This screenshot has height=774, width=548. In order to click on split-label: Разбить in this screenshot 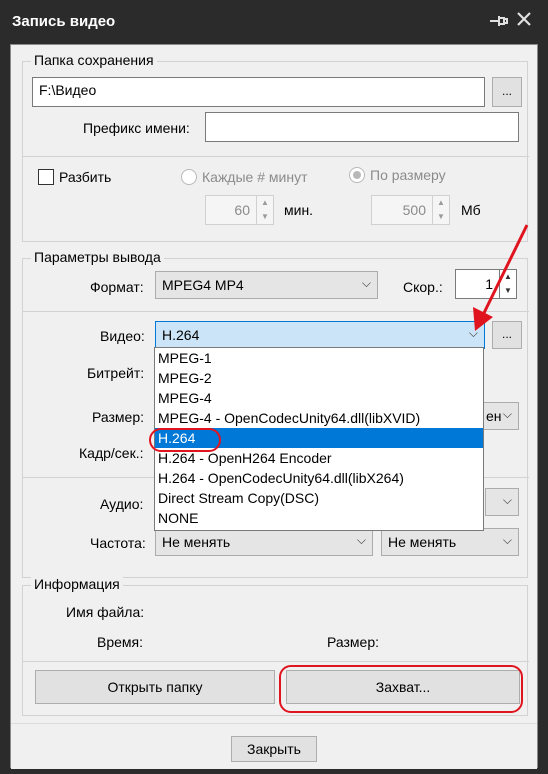, I will do `click(85, 177)`.